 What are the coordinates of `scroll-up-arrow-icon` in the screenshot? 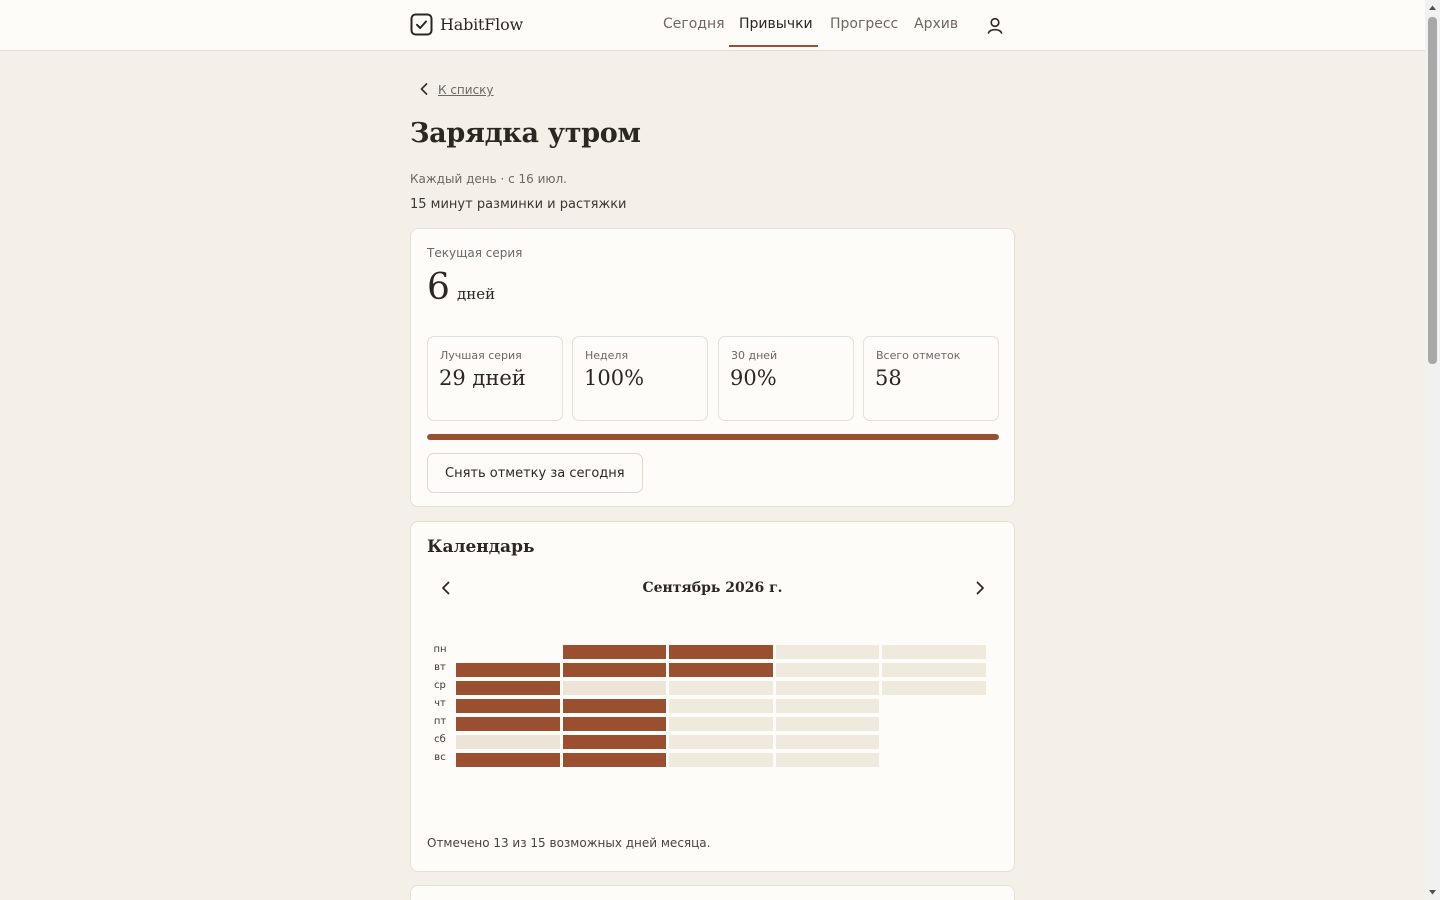 It's located at (1432, 8).